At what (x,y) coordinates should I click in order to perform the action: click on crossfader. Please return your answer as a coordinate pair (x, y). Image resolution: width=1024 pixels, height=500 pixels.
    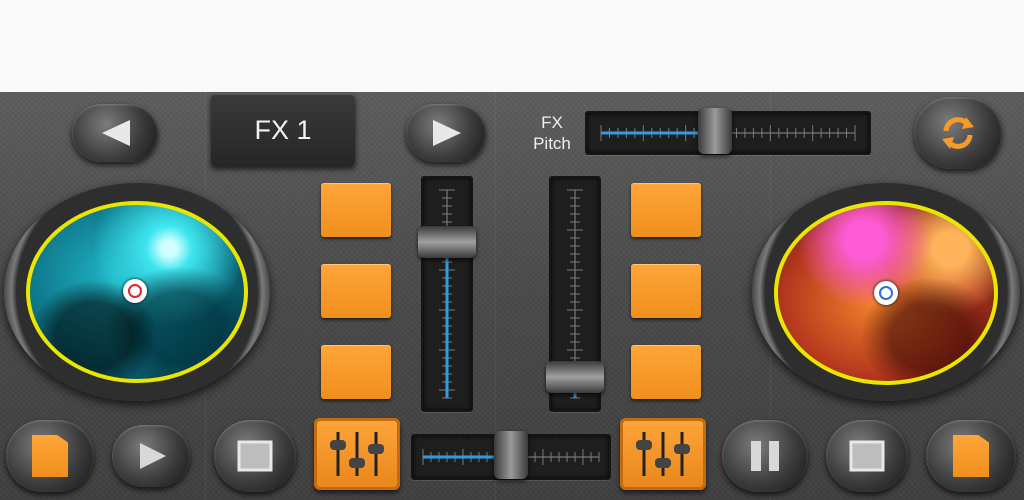
    Looking at the image, I should click on (511, 455).